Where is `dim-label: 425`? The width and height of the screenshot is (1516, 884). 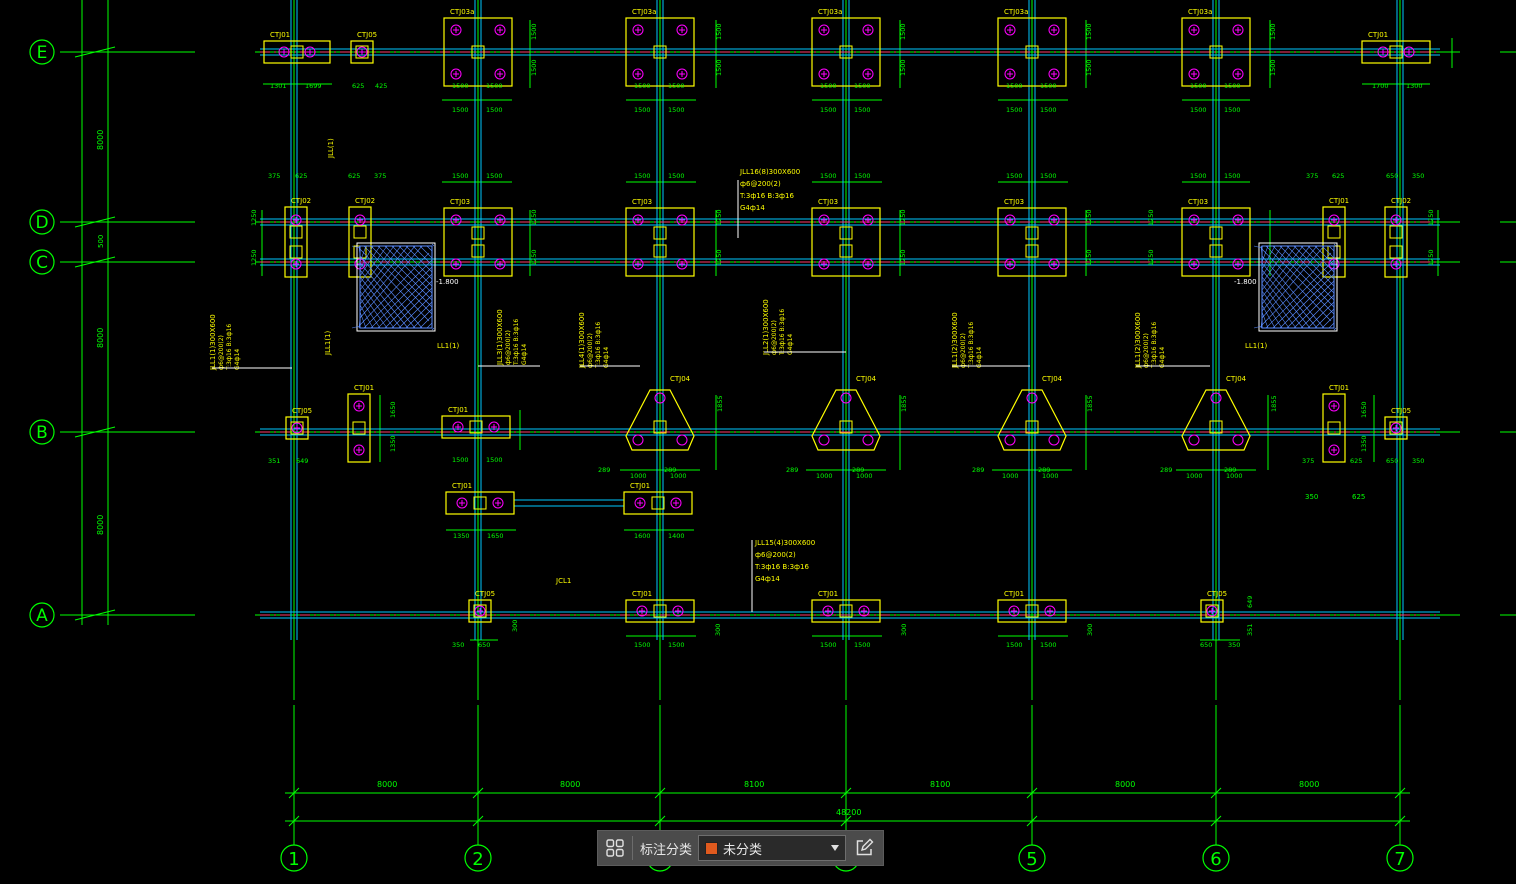 dim-label: 425 is located at coordinates (381, 86).